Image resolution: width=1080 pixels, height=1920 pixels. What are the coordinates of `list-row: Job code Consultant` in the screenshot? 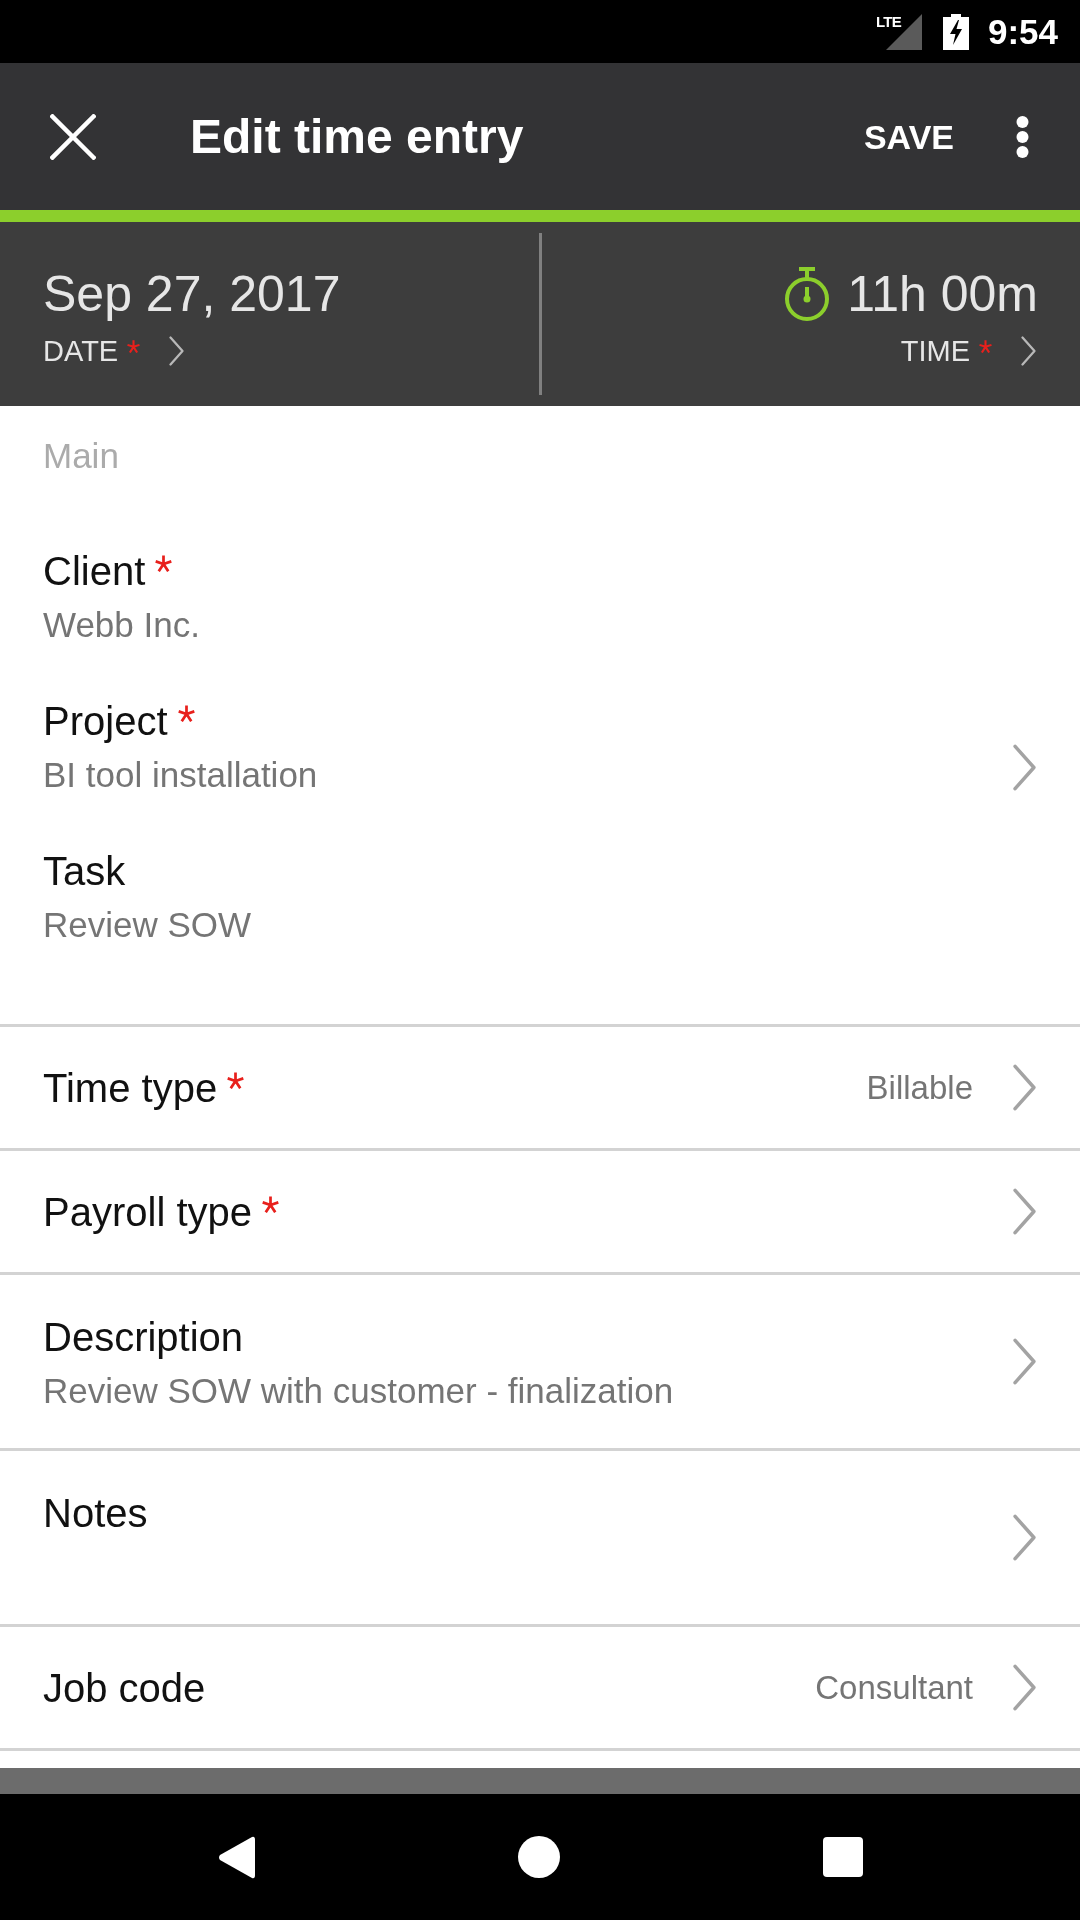 It's located at (540, 1689).